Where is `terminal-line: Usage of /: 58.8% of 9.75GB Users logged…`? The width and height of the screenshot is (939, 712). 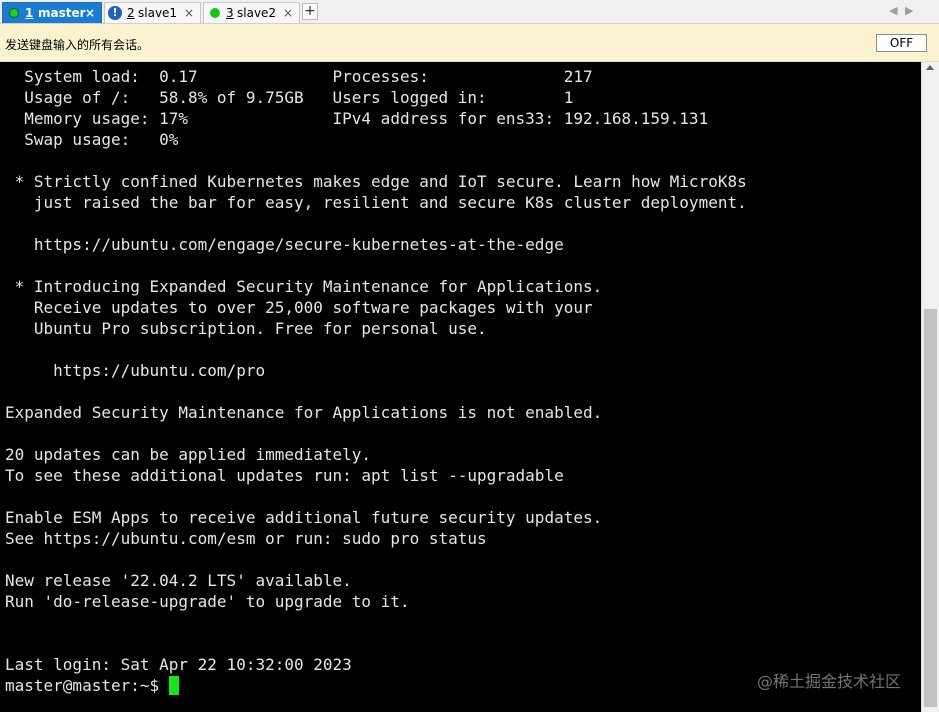
terminal-line: Usage of /: 58.8% of 9.75GB Users logged… is located at coordinates (289, 97).